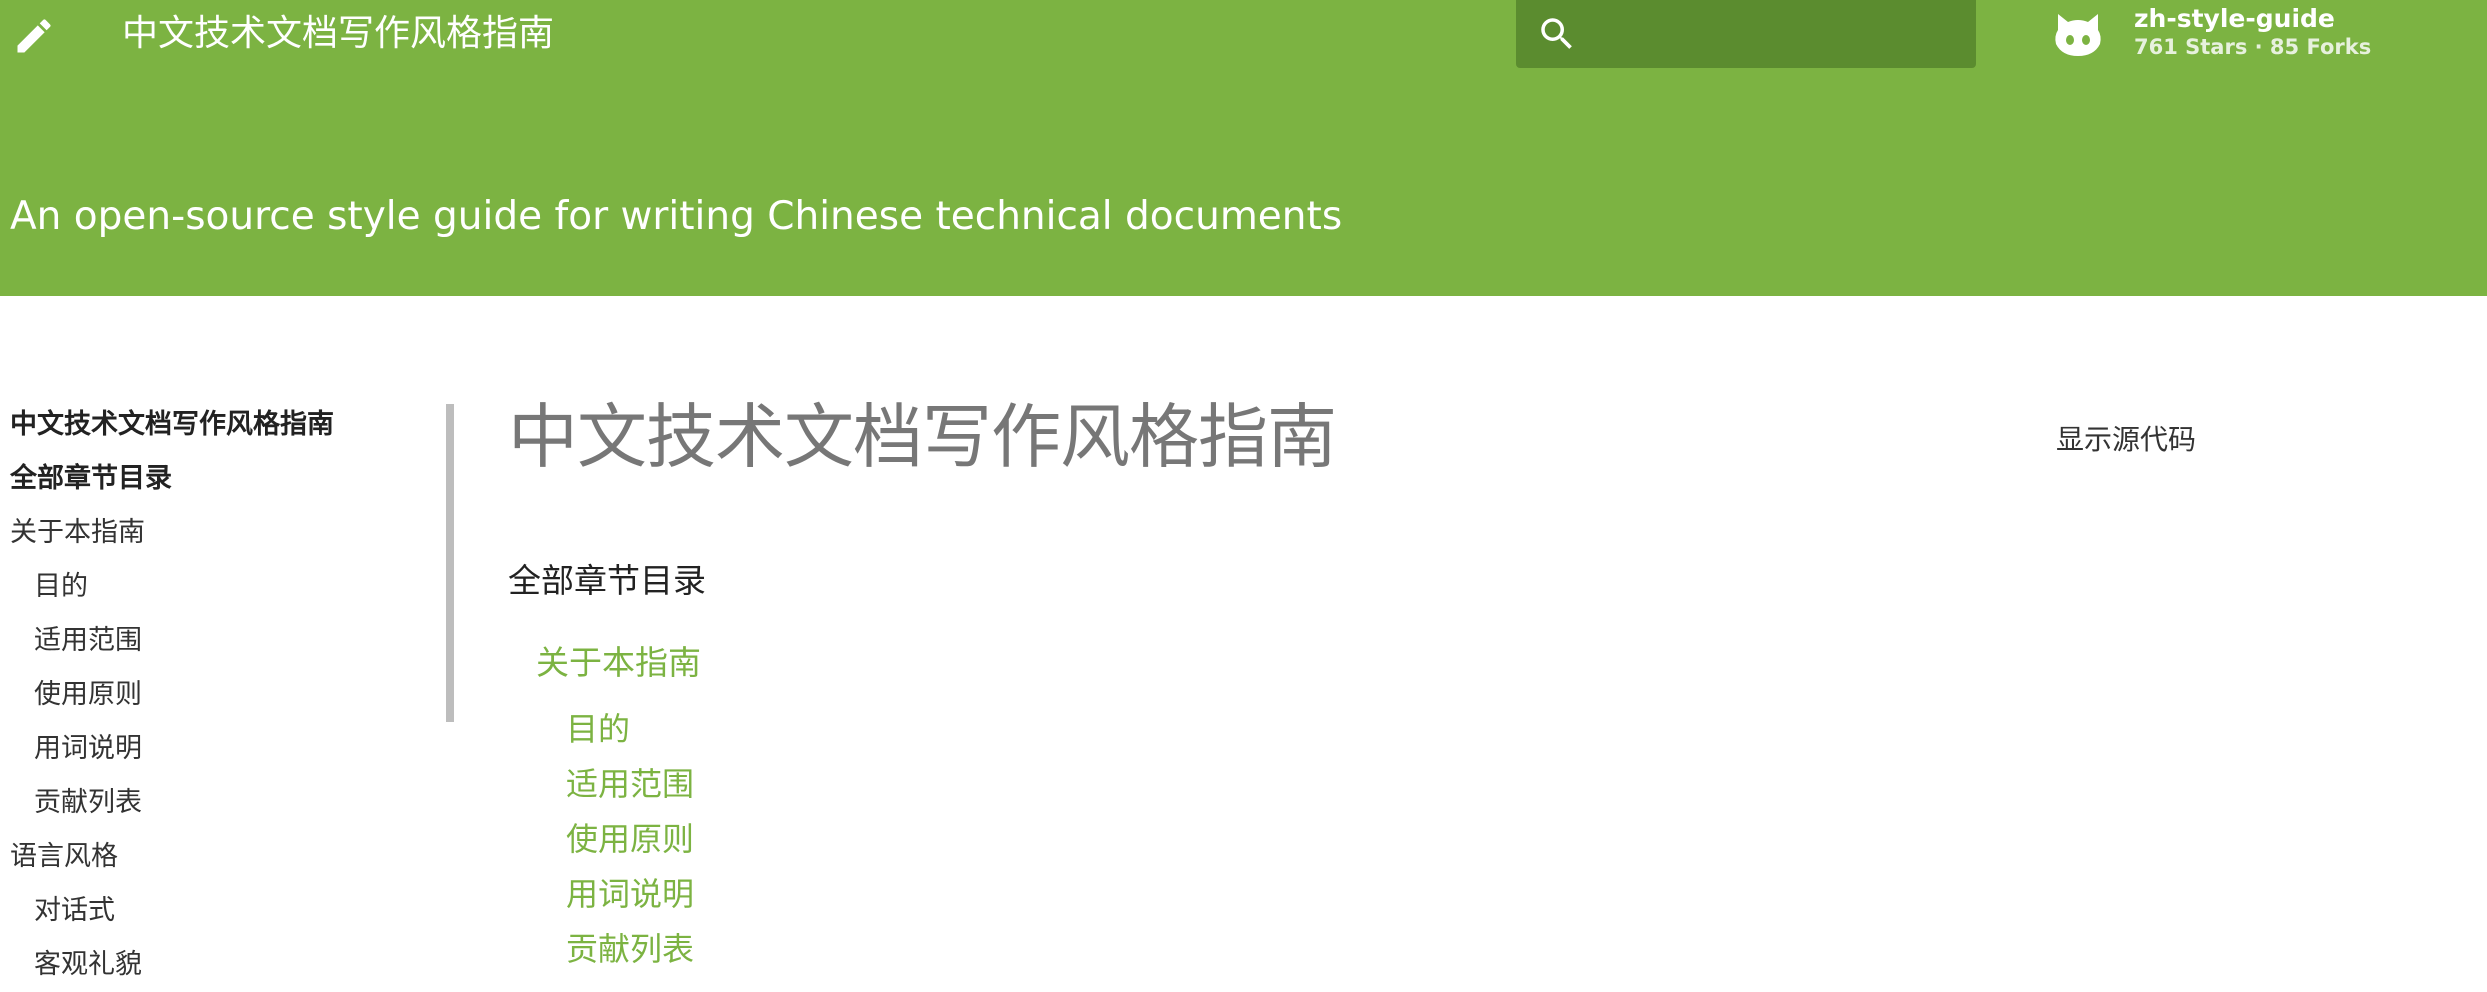  I want to click on toc-heading: 全部章节目录, so click(607, 580).